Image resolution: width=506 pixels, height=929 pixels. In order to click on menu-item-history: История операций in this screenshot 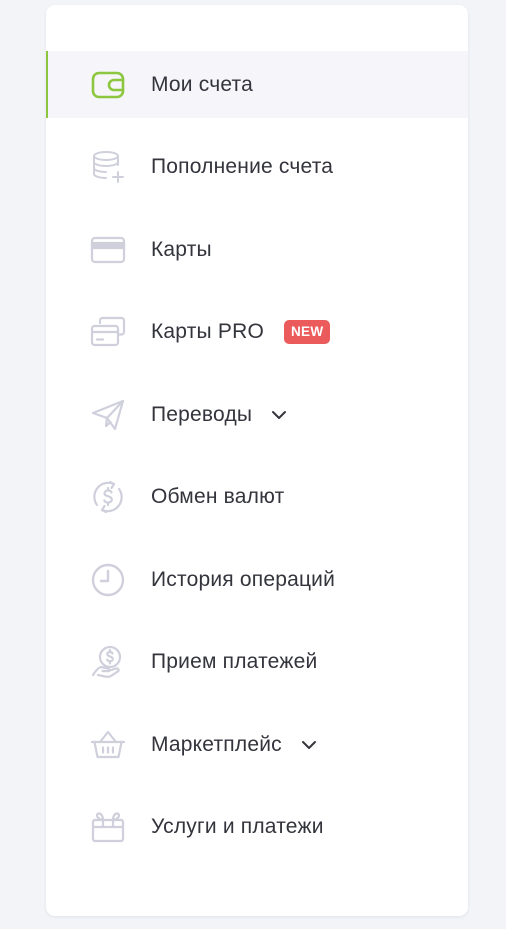, I will do `click(257, 579)`.